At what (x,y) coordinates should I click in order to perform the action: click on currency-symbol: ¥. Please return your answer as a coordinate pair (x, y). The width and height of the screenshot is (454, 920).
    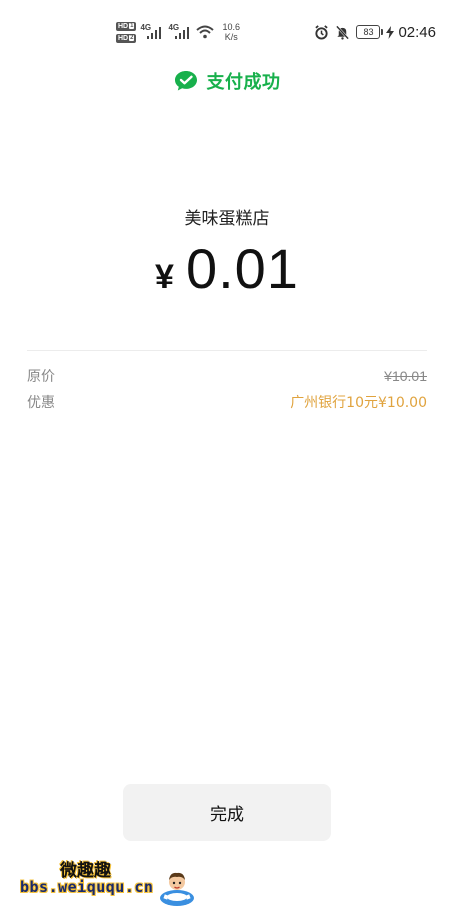
    Looking at the image, I should click on (164, 277).